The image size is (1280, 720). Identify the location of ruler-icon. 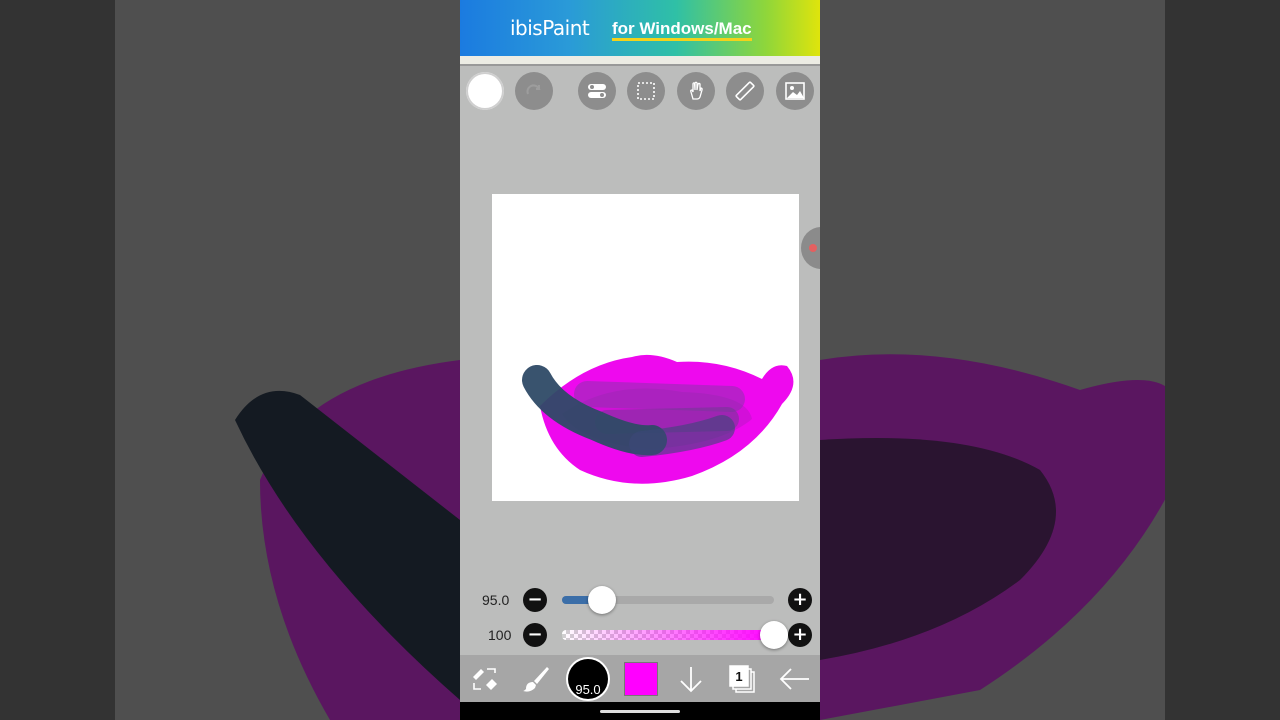
(745, 91).